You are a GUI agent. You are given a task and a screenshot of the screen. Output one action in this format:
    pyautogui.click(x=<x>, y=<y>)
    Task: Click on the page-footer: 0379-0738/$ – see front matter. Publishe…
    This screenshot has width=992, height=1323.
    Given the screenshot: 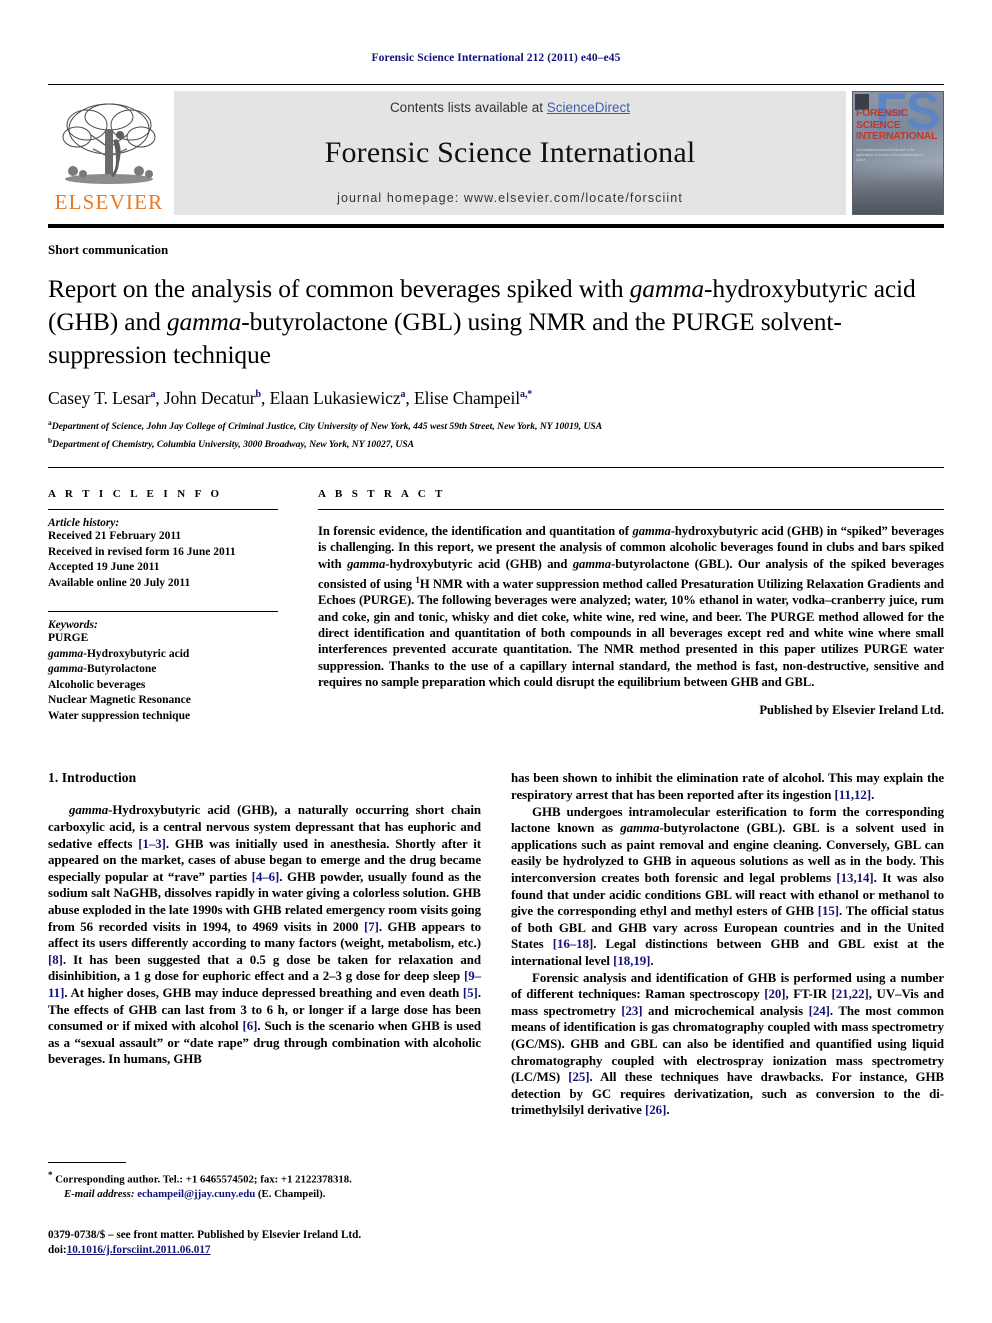 What is the action you would take?
    pyautogui.click(x=278, y=1243)
    